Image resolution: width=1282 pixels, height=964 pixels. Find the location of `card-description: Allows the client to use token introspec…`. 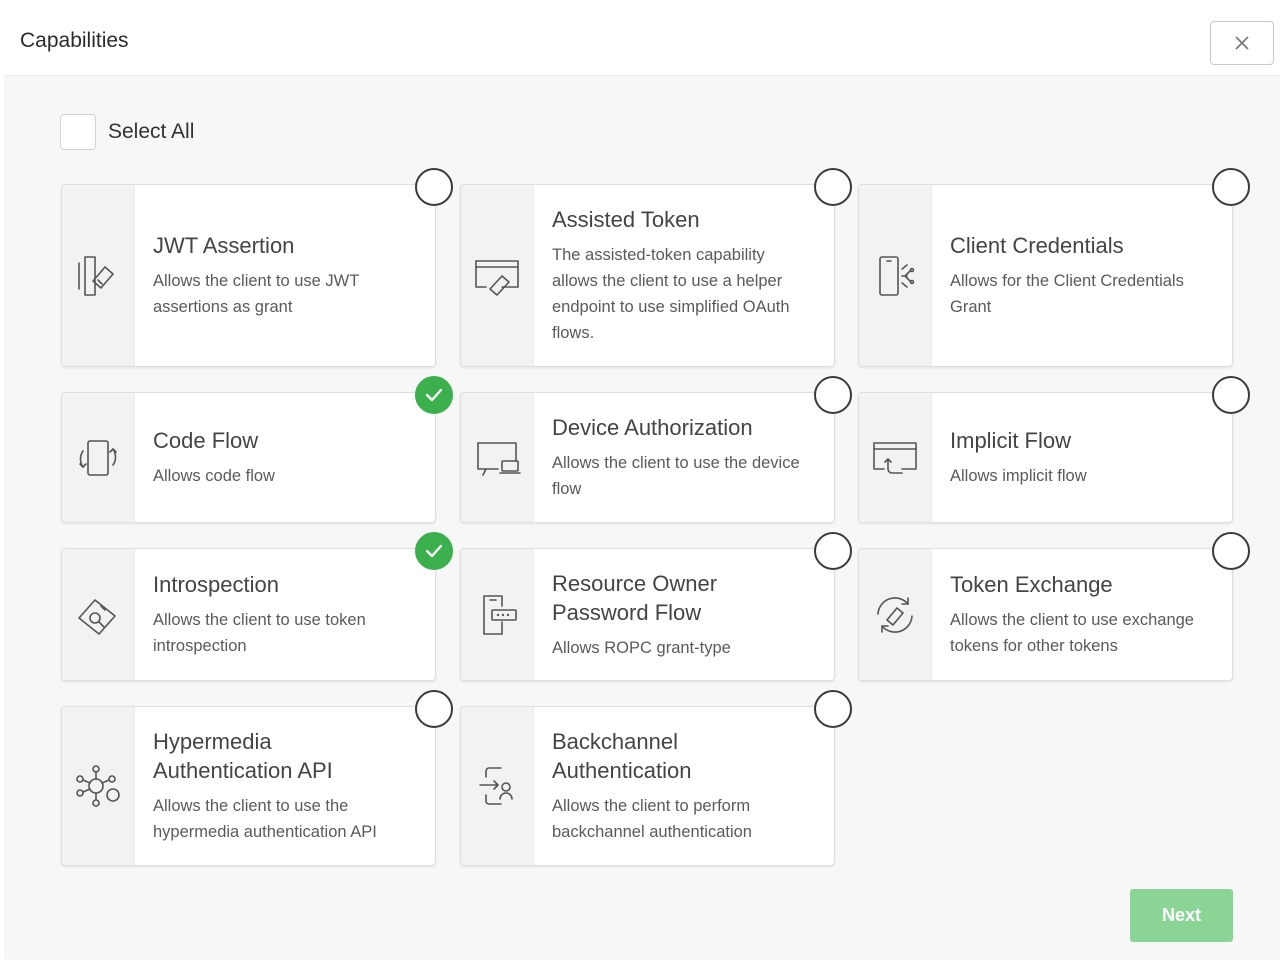

card-description: Allows the client to use token introspec… is located at coordinates (259, 633).